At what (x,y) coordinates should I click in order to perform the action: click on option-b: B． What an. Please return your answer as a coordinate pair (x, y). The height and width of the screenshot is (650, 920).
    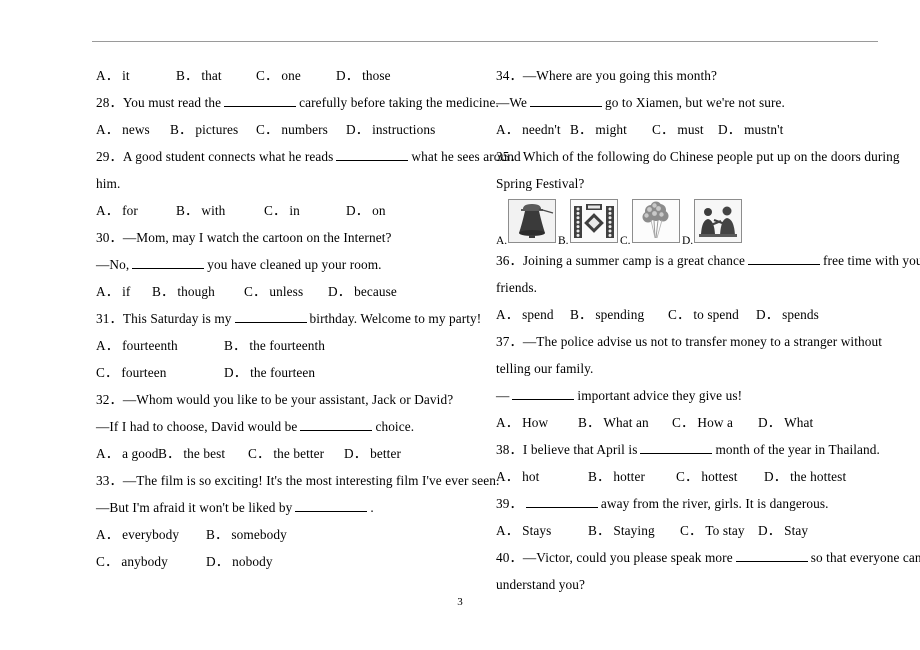
    Looking at the image, I should click on (613, 422).